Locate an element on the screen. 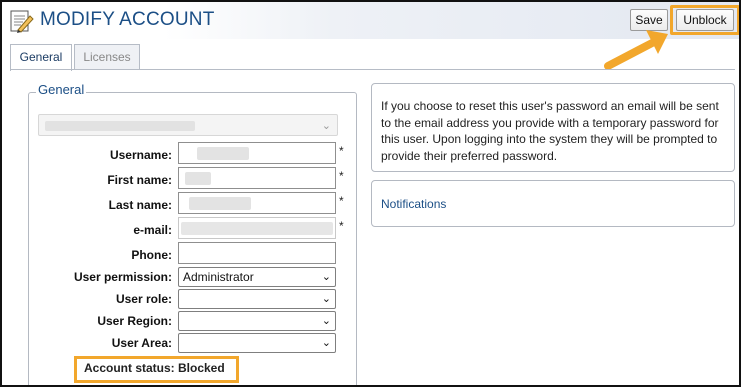 This screenshot has width=741, height=387. user-area-select: ⌄ is located at coordinates (257, 343).